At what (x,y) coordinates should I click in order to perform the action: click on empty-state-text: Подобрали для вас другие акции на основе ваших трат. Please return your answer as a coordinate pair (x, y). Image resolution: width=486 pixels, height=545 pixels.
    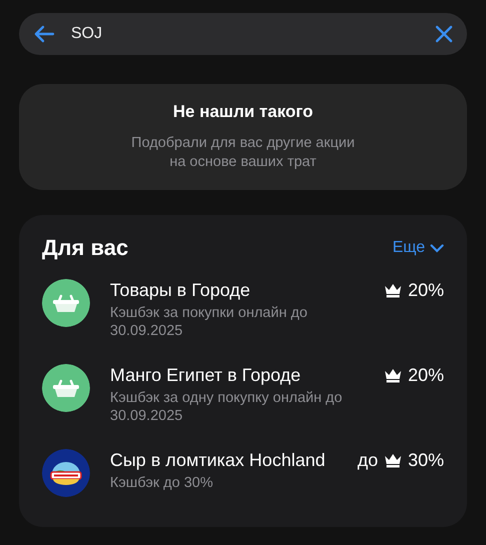
    Looking at the image, I should click on (243, 153).